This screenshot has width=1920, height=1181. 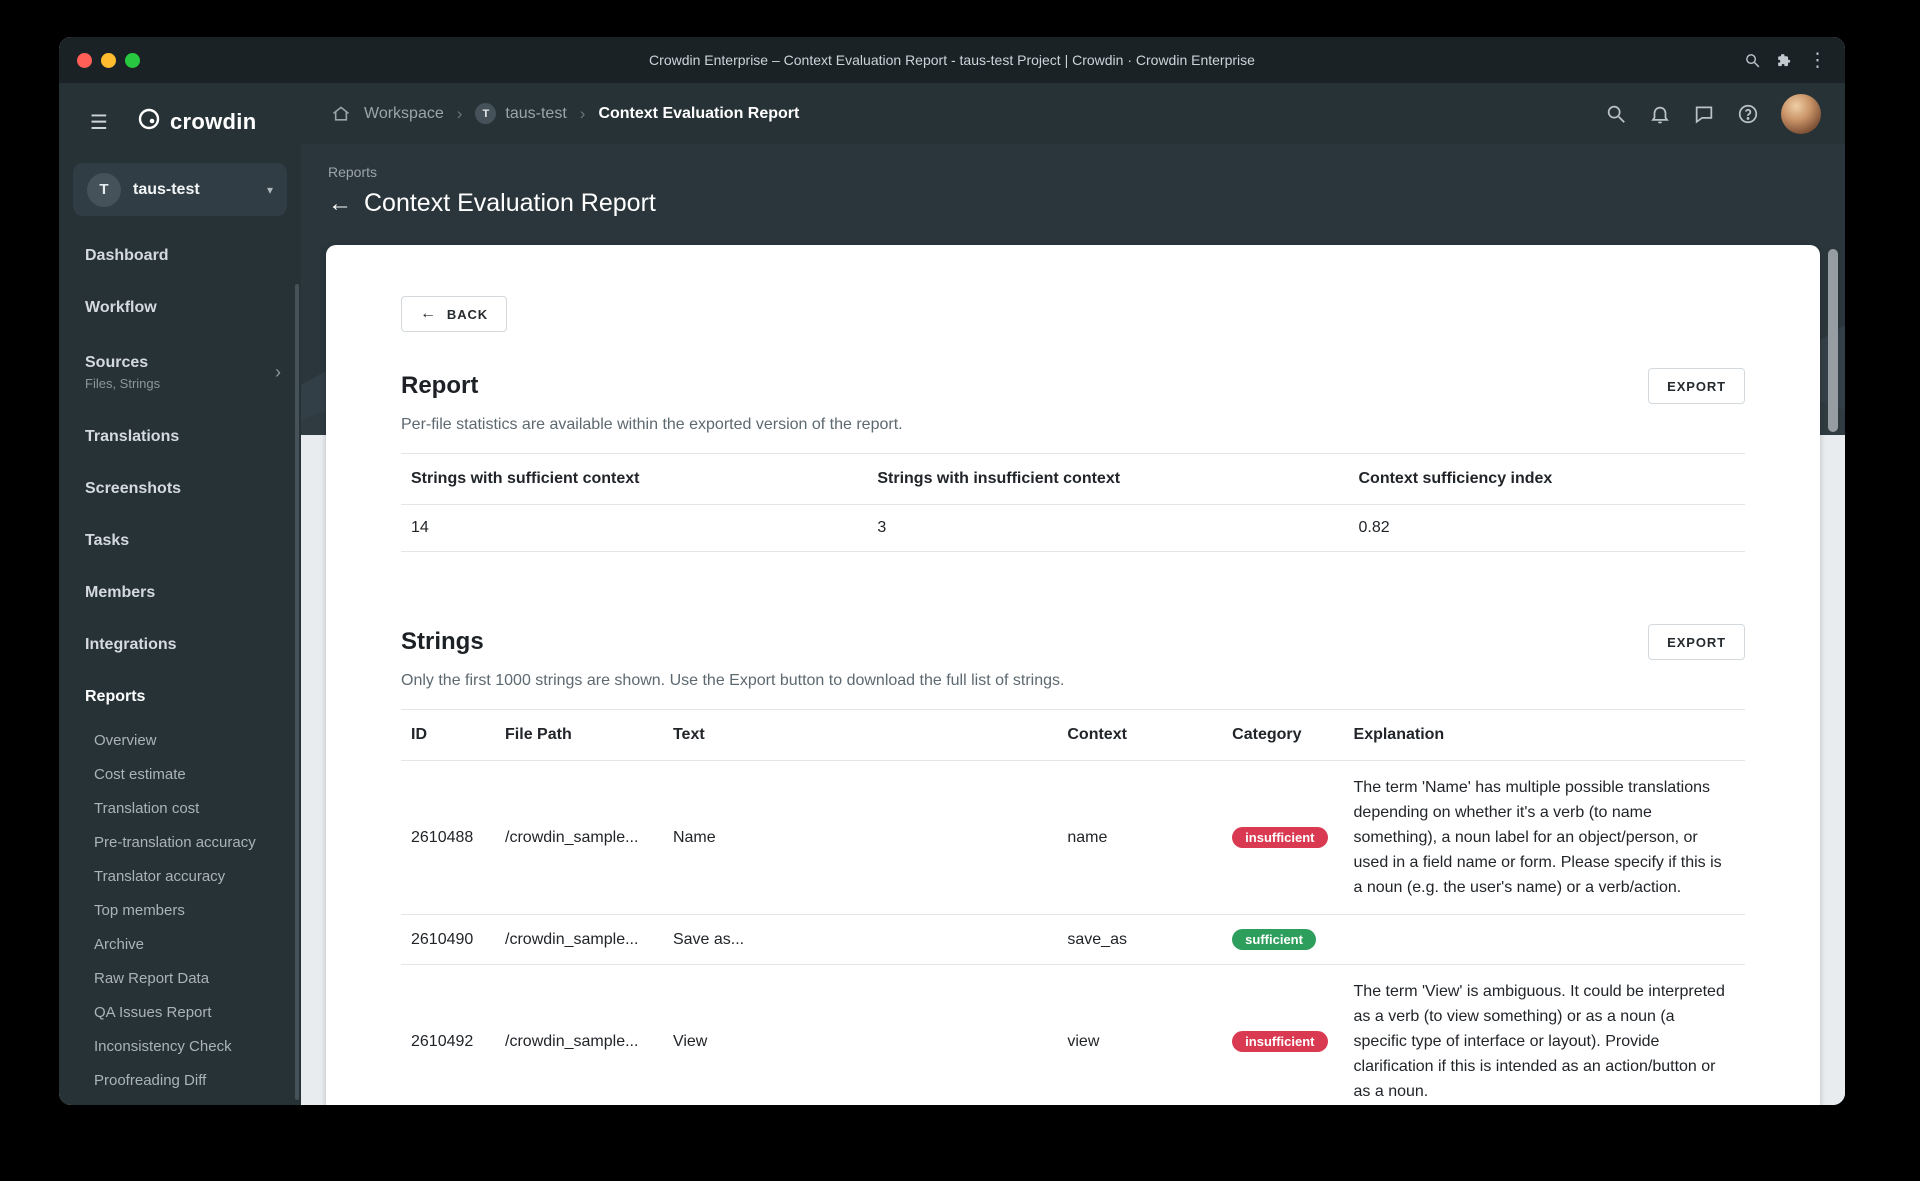 I want to click on tab-search-icon, so click(x=1752, y=60).